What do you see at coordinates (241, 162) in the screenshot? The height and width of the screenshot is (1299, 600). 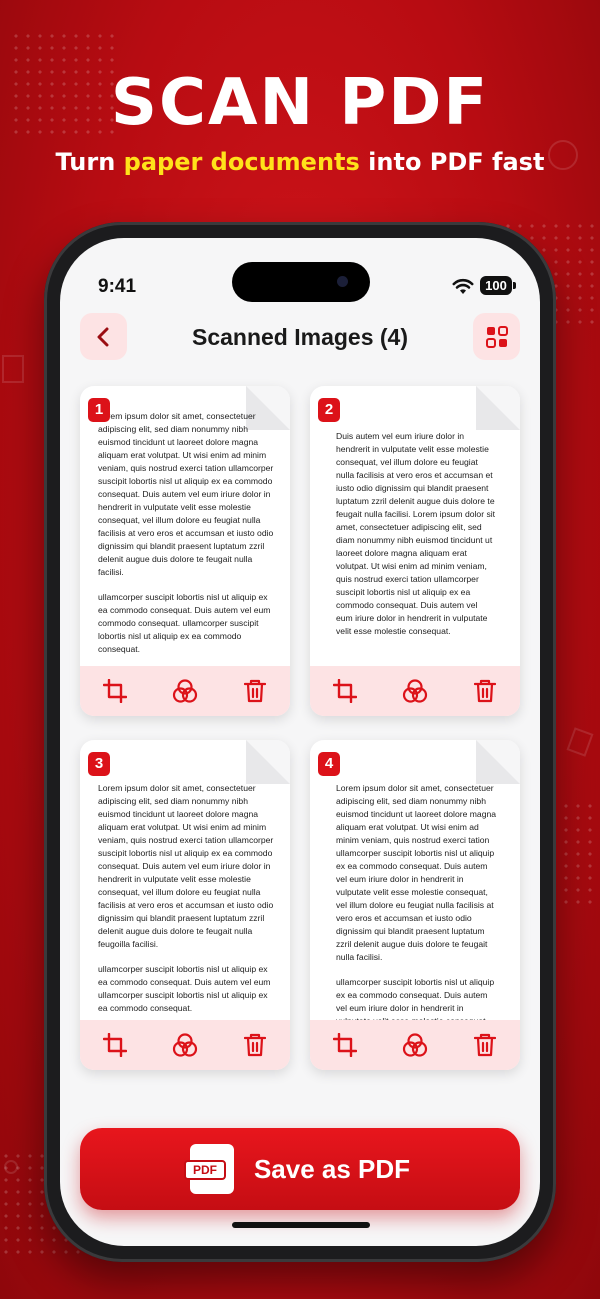 I see `hero-subtitle-highlight: paper documents` at bounding box center [241, 162].